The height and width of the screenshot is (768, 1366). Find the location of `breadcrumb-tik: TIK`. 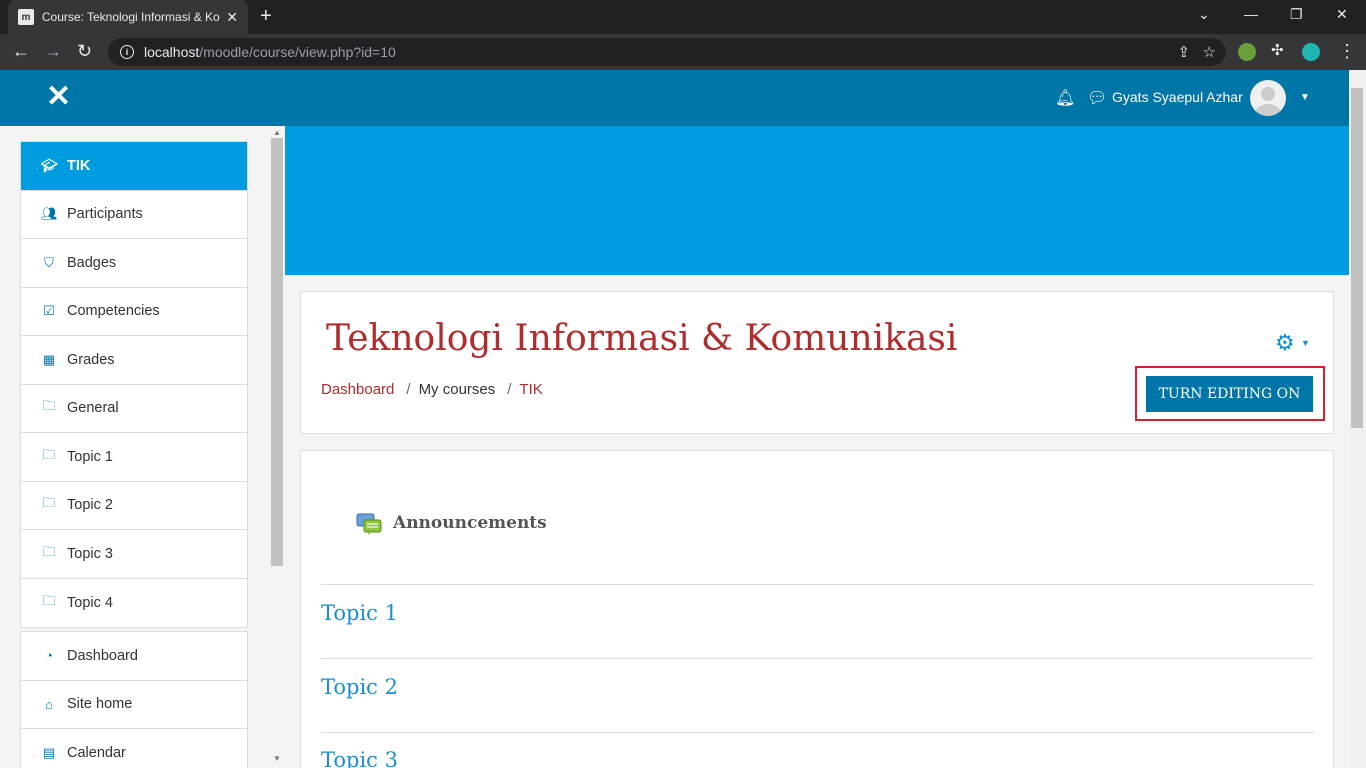

breadcrumb-tik: TIK is located at coordinates (530, 389).